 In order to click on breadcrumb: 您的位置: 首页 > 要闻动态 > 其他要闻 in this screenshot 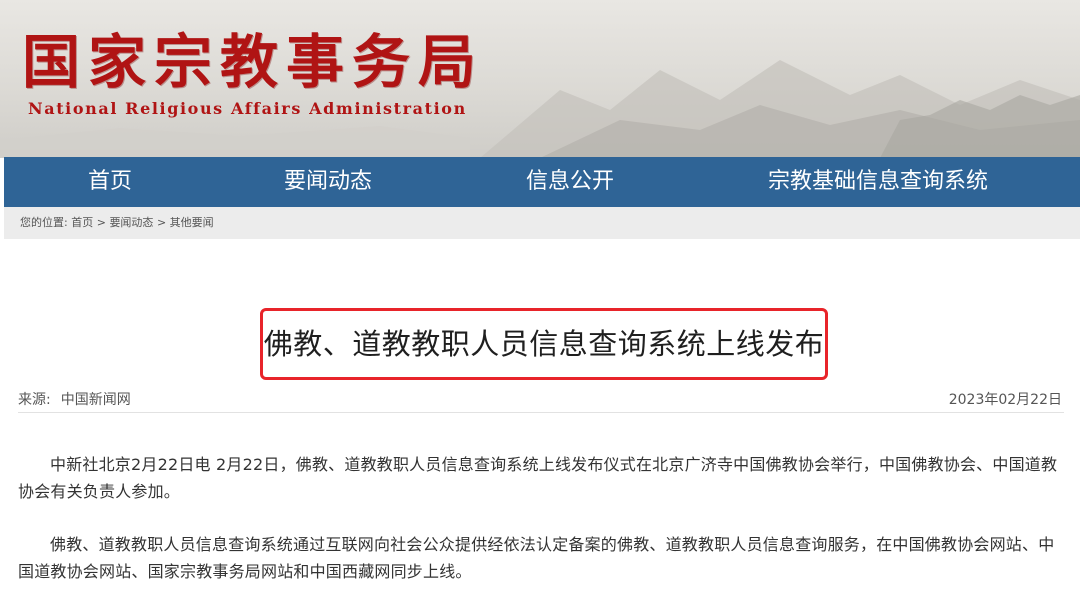, I will do `click(117, 223)`.